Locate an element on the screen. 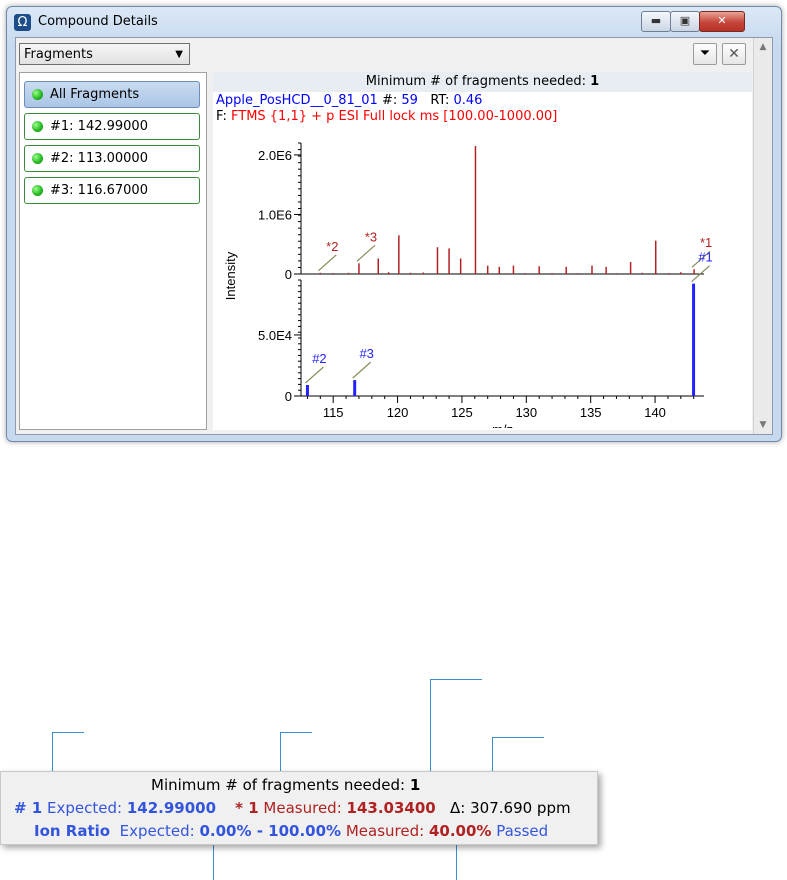 The height and width of the screenshot is (880, 787). scan-value: 59 is located at coordinates (409, 100).